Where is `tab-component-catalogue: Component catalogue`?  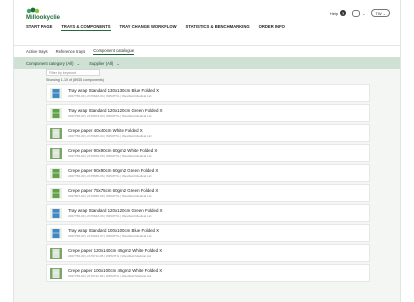 tab-component-catalogue: Component catalogue is located at coordinates (114, 51).